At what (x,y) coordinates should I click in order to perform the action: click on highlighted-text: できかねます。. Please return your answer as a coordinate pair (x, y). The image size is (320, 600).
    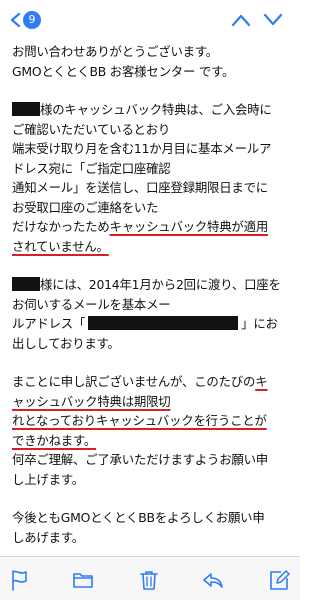
    Looking at the image, I should click on (54, 440).